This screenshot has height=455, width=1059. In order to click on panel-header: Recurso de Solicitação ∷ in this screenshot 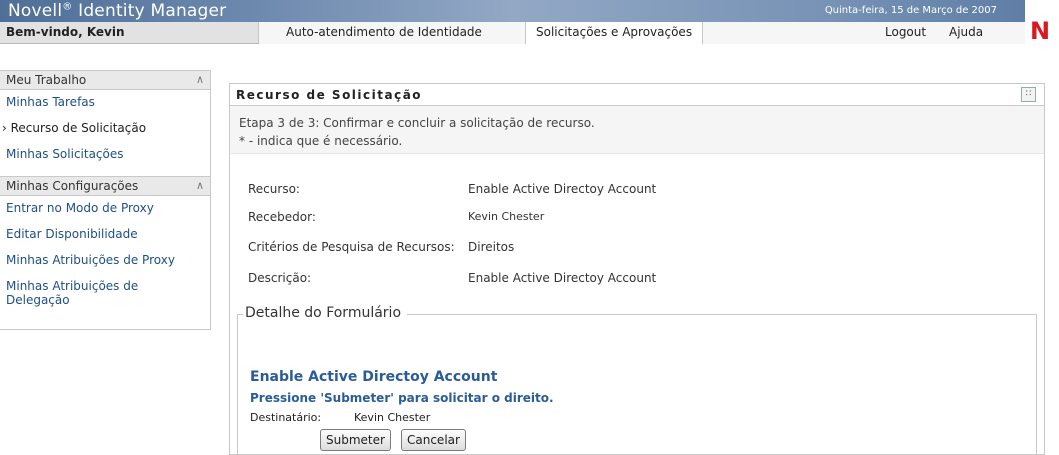, I will do `click(637, 95)`.